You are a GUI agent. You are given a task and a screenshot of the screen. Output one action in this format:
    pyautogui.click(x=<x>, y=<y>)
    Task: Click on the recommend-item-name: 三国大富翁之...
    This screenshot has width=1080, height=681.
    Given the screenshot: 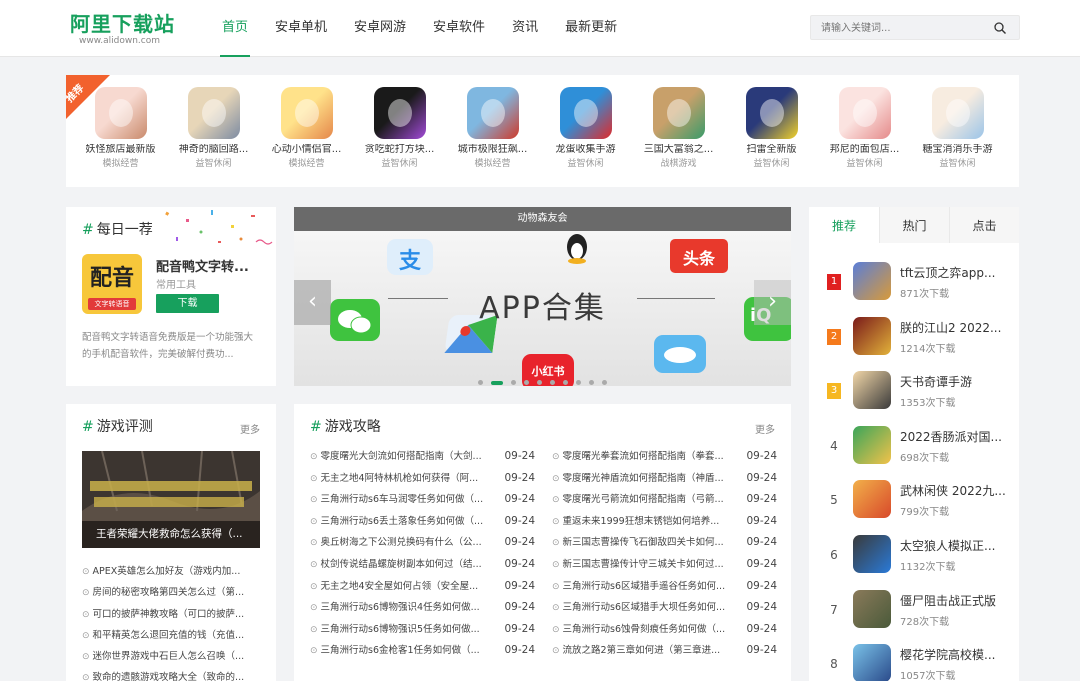 What is the action you would take?
    pyautogui.click(x=678, y=150)
    